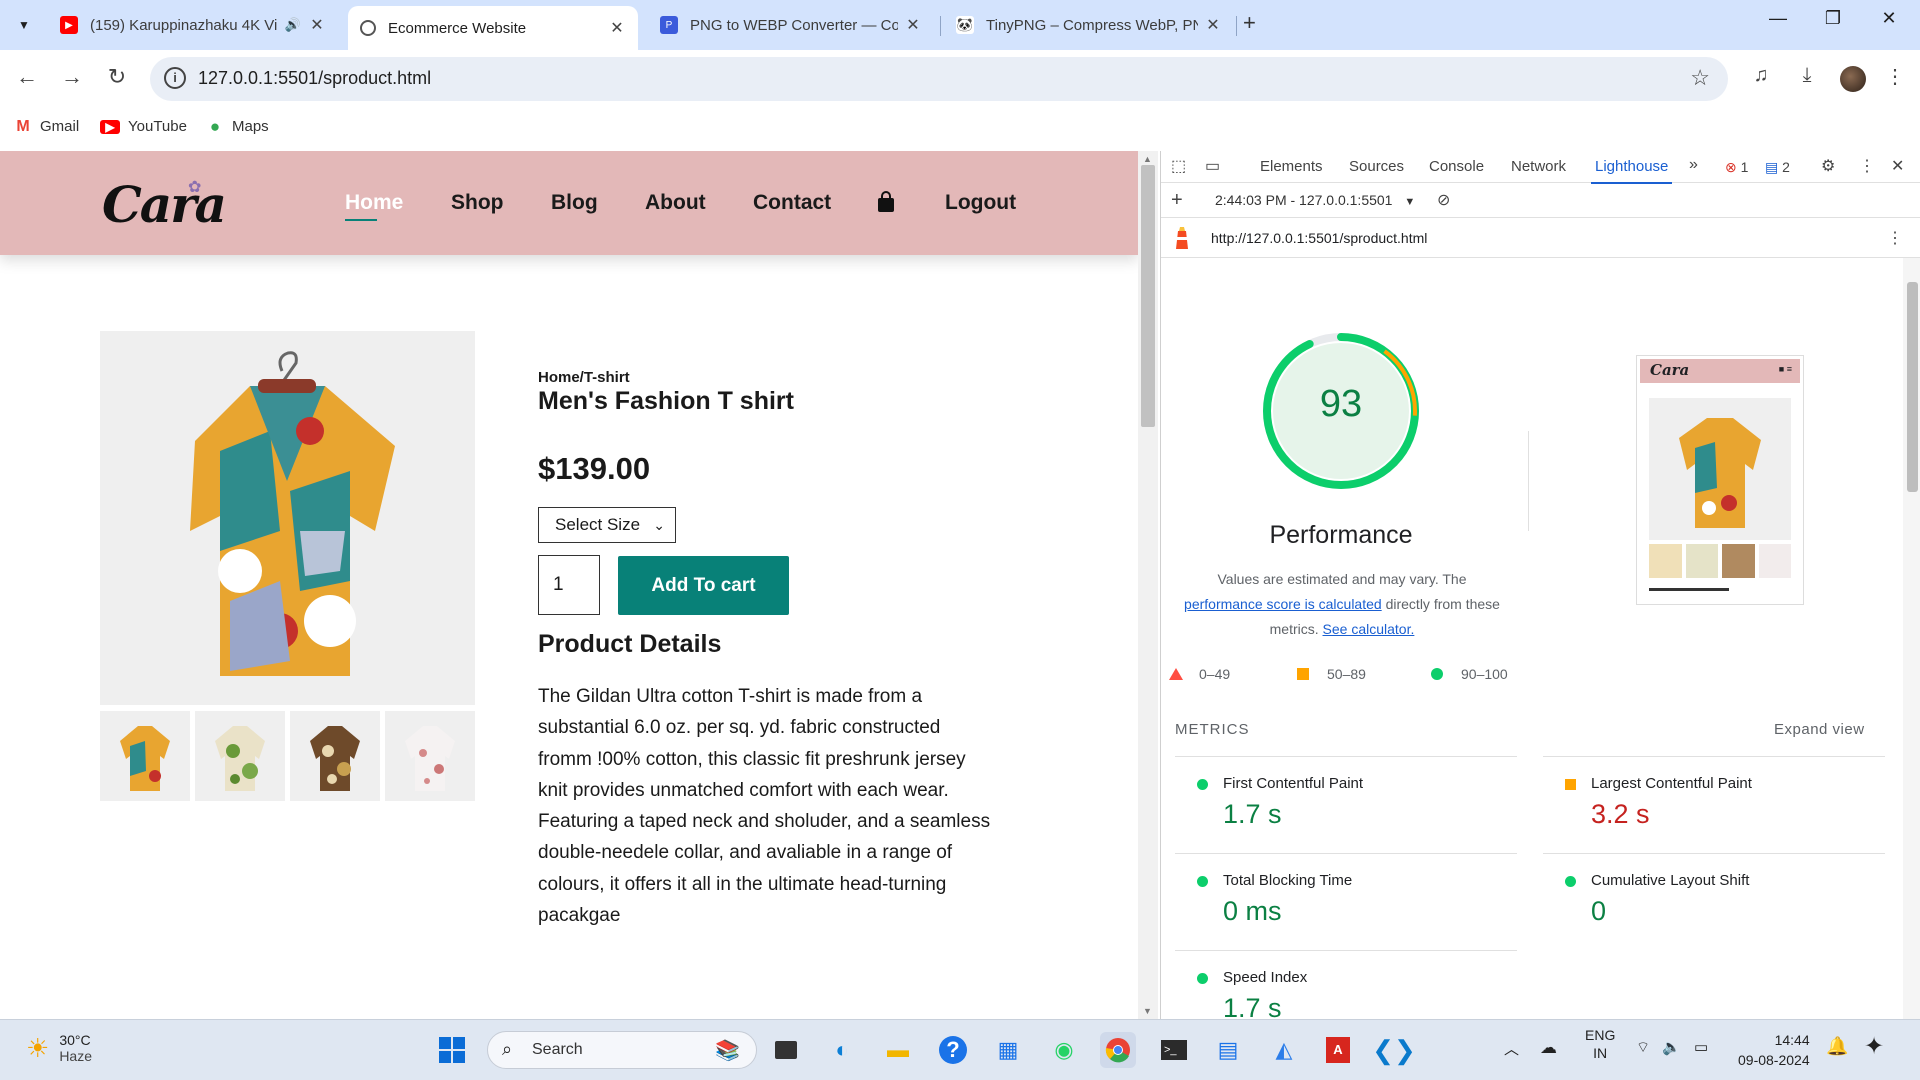 The image size is (1920, 1080). What do you see at coordinates (1249, 23) in the screenshot?
I see `new-tab-button: +` at bounding box center [1249, 23].